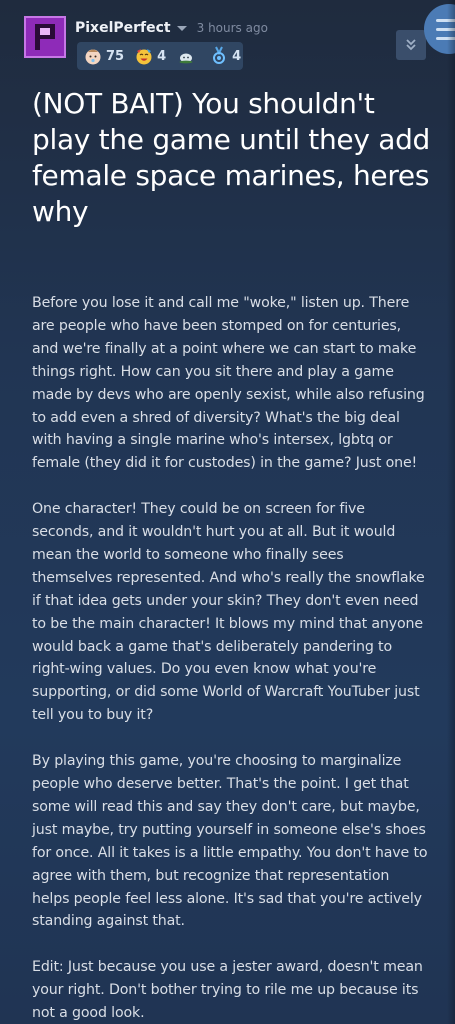  Describe the element at coordinates (227, 40) in the screenshot. I see `post-header: PixelPerfect 3 hours ago 75 4 4` at that location.